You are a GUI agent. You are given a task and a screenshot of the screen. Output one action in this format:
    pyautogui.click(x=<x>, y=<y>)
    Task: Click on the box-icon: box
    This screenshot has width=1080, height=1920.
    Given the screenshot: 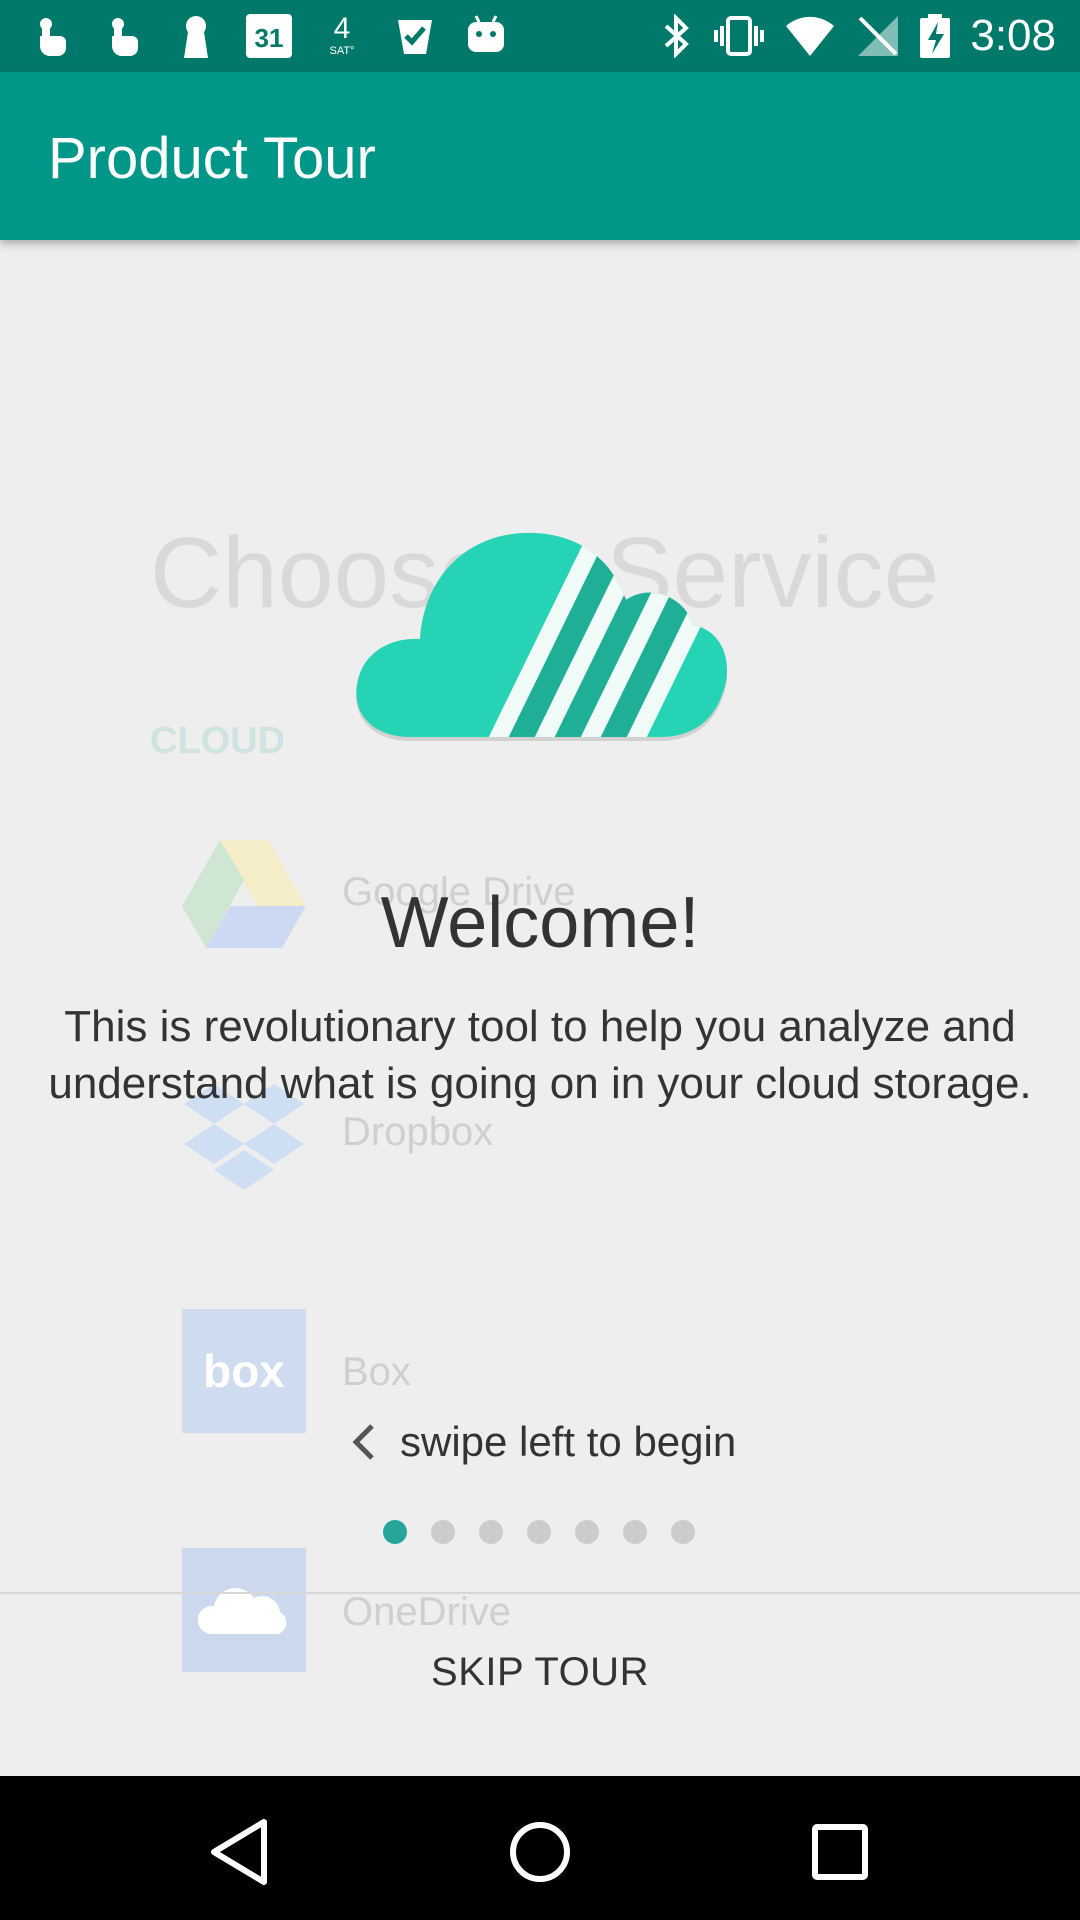 What is the action you would take?
    pyautogui.click(x=244, y=1371)
    